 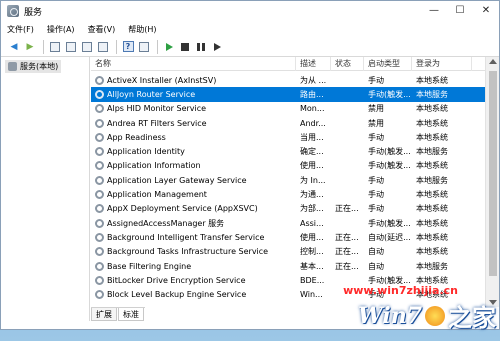 What do you see at coordinates (20, 29) in the screenshot?
I see `menu-file: 文件(F)` at bounding box center [20, 29].